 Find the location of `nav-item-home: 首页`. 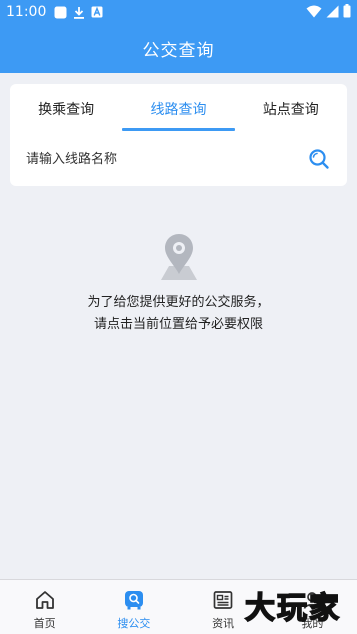

nav-item-home: 首页 is located at coordinates (44, 607).